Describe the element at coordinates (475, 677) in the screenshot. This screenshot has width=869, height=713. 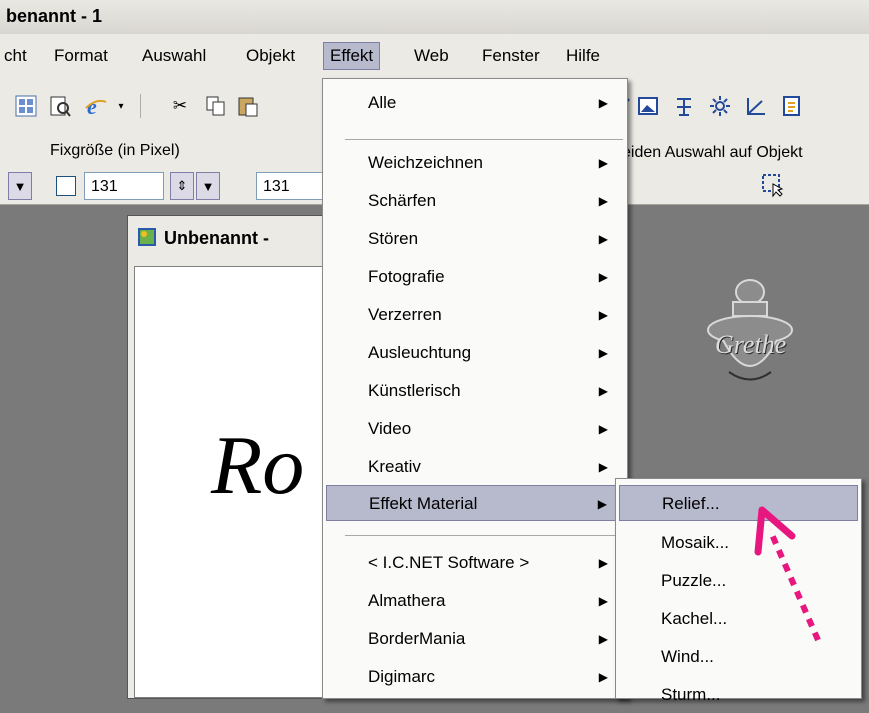
I see `menu-item-digimarc: Digimarc ▶` at that location.